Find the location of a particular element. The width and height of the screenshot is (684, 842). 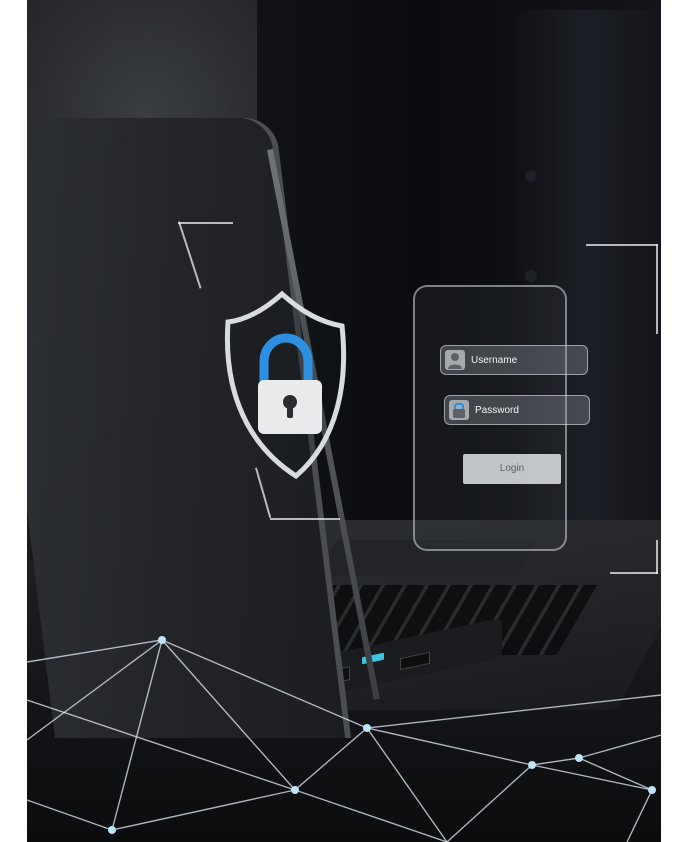

password-label: Password is located at coordinates (497, 410).